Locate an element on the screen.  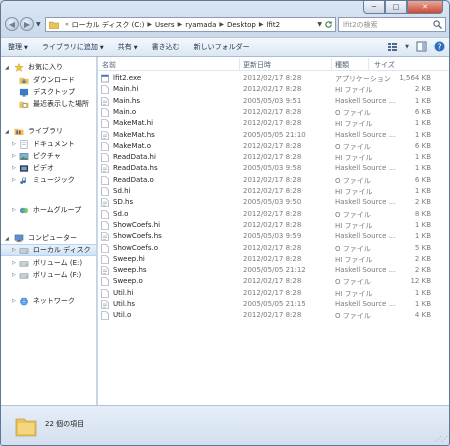
recent-pages-dropdown: ▼ is located at coordinates (38, 24).